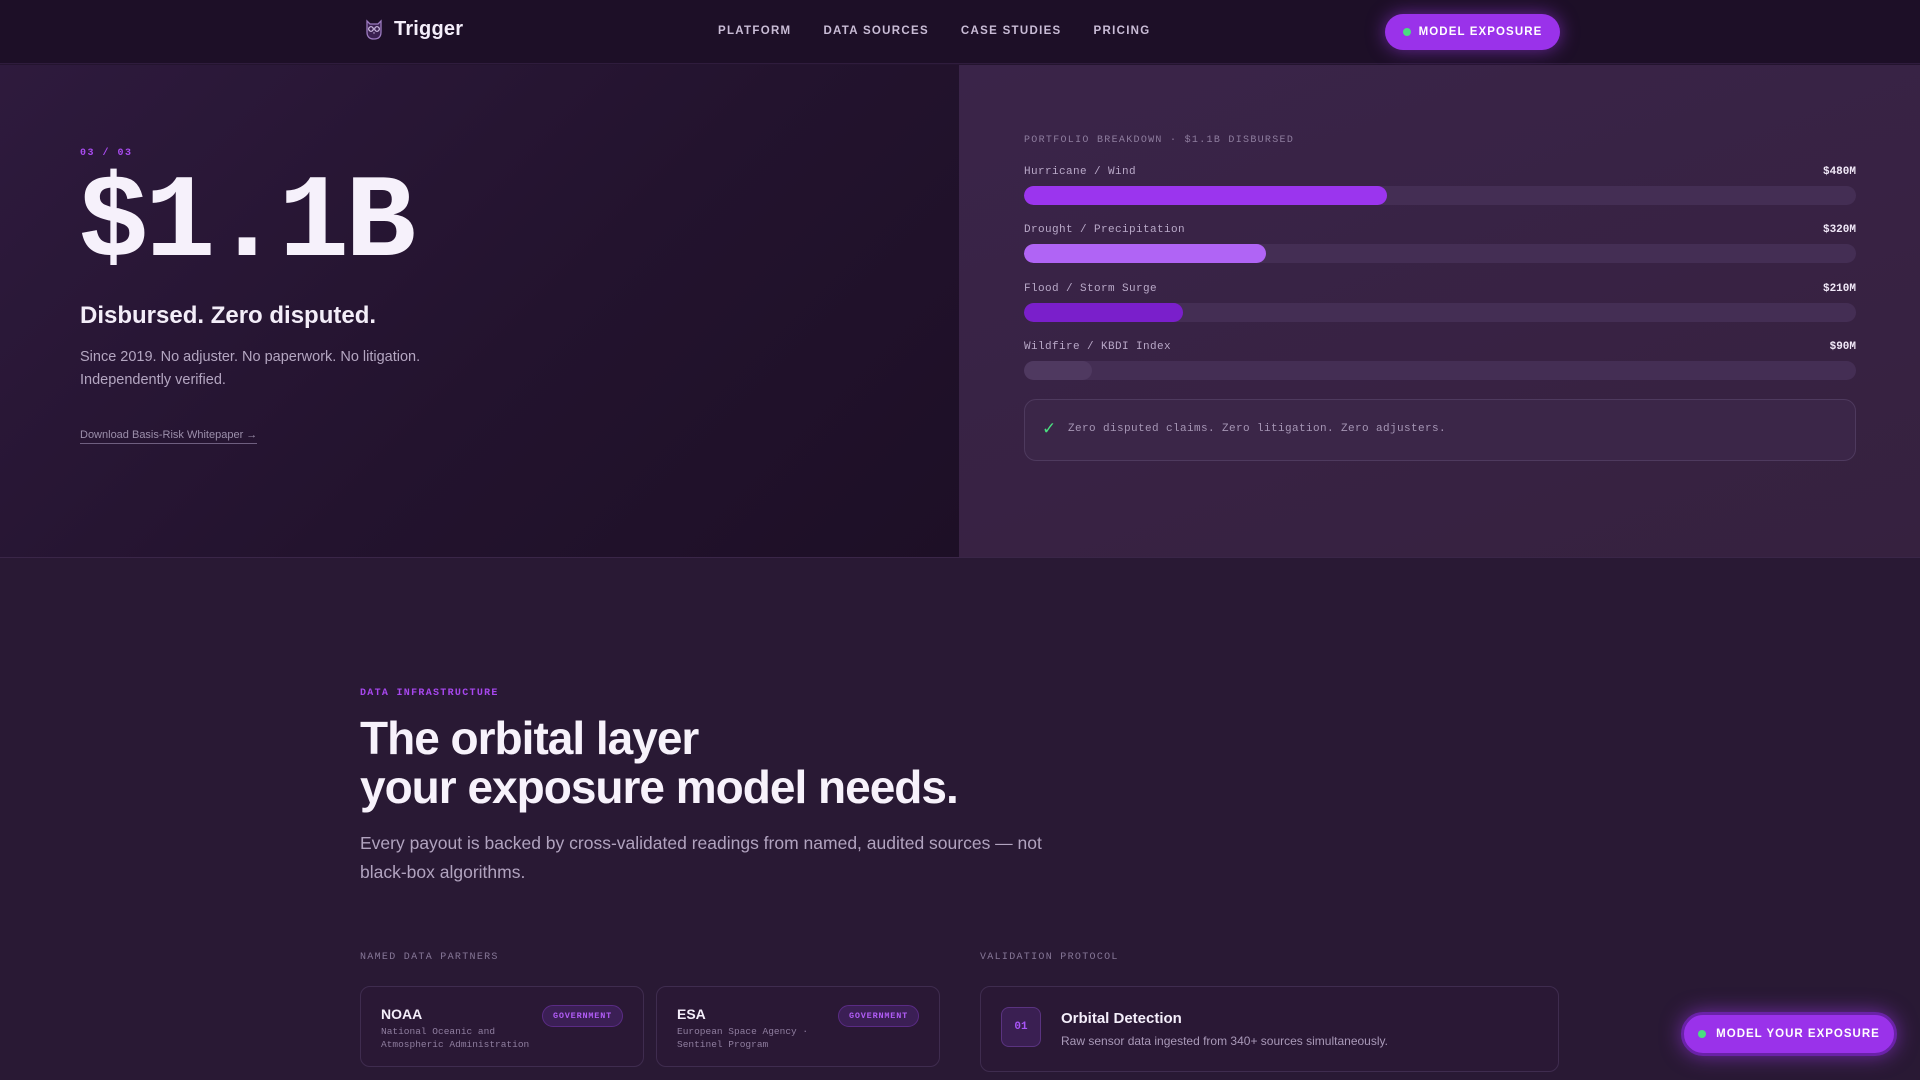 The height and width of the screenshot is (1080, 1920). Describe the element at coordinates (429, 693) in the screenshot. I see `section-eyebrow: DATA INFRASTRUCTURE` at that location.